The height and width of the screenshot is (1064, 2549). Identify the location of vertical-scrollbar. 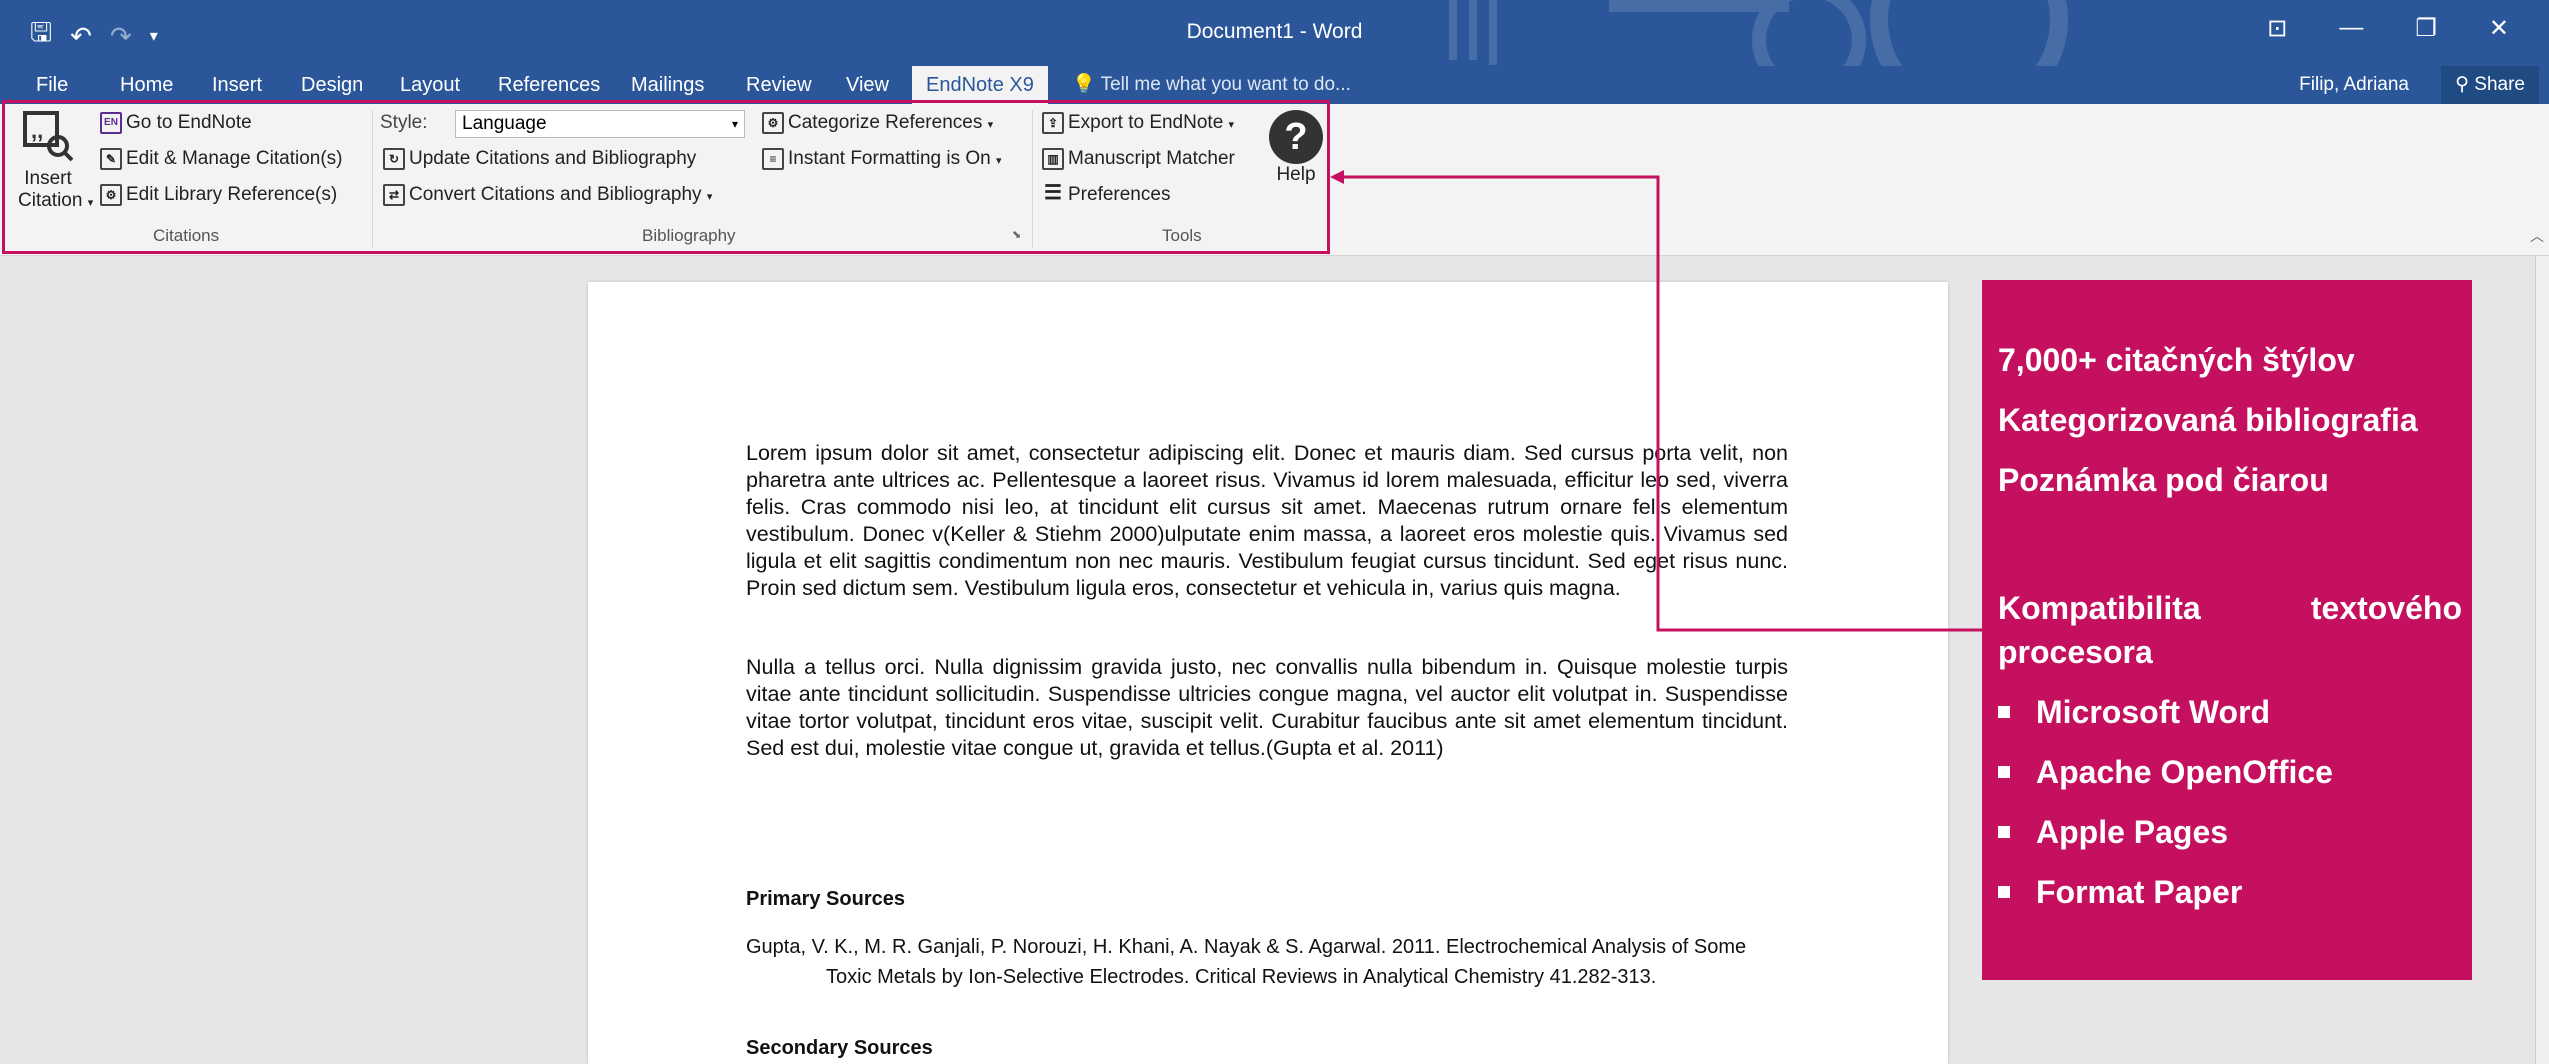
(2542, 660).